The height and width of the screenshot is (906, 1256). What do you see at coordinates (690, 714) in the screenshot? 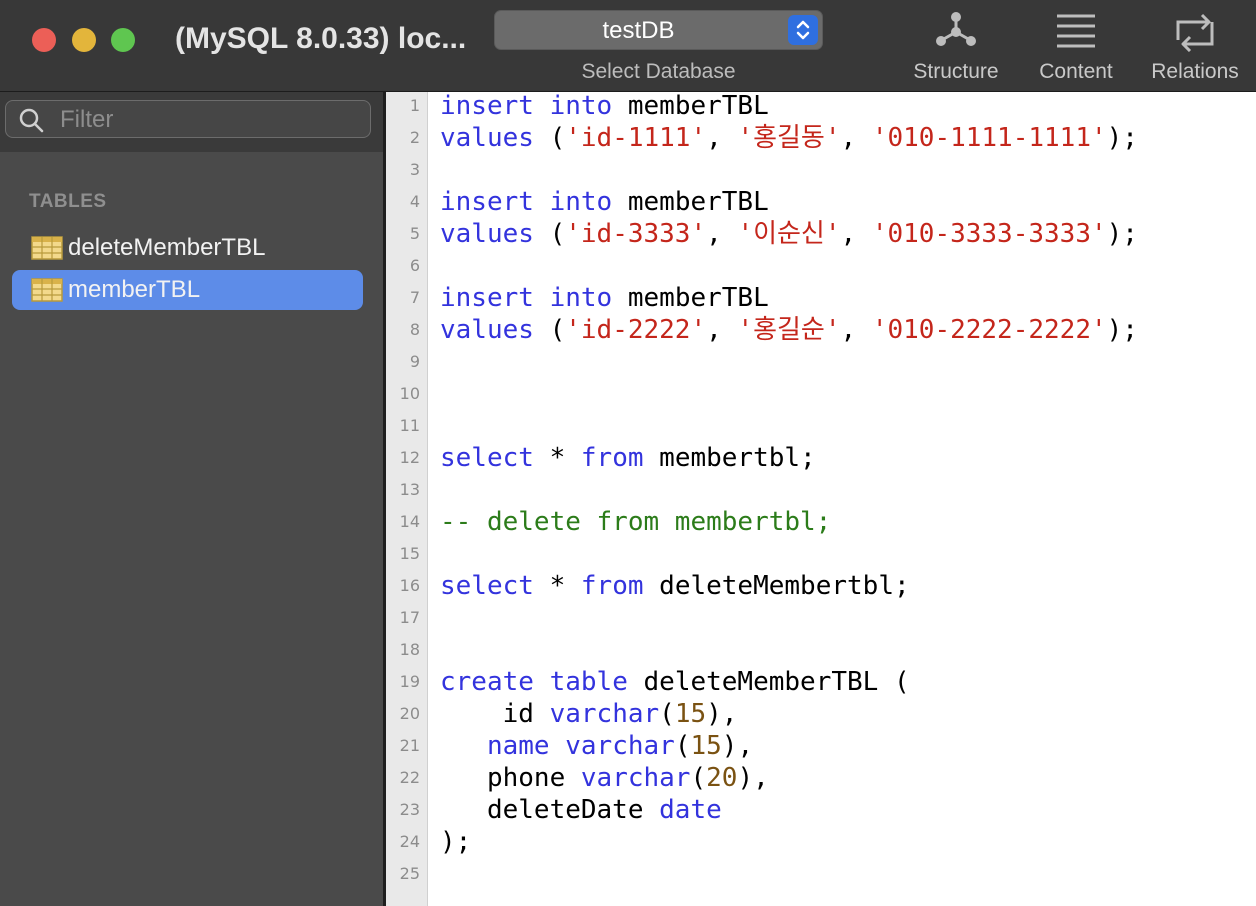
I see `code-token: 15` at bounding box center [690, 714].